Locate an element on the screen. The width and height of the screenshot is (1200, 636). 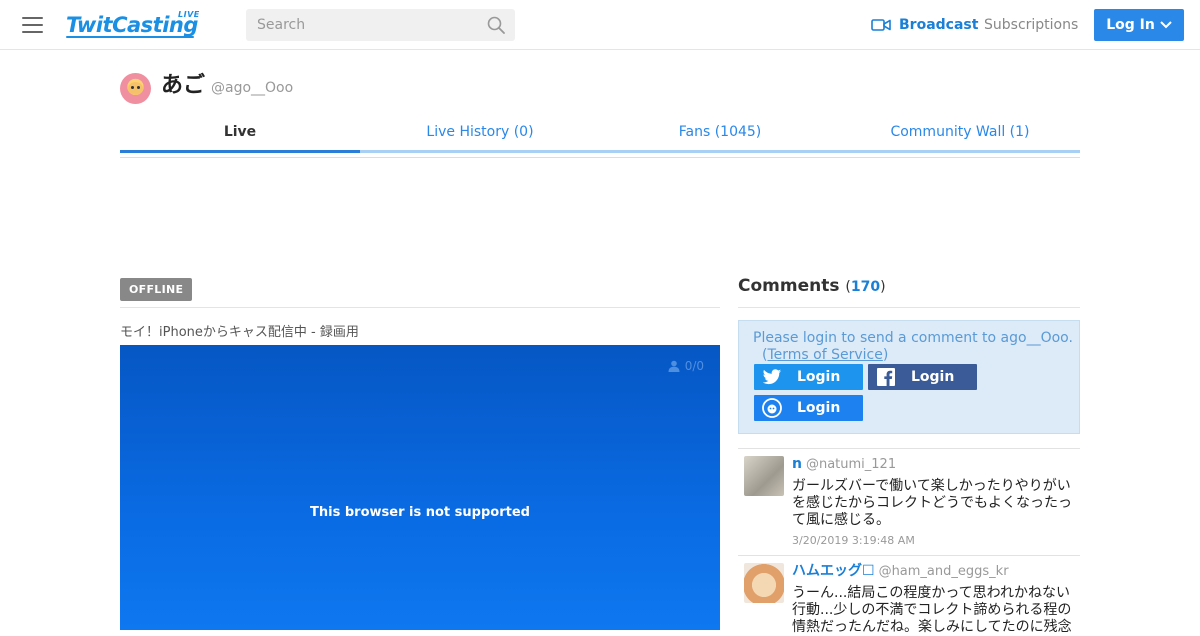
tab-community-wall: Community Wall (1) is located at coordinates (960, 135).